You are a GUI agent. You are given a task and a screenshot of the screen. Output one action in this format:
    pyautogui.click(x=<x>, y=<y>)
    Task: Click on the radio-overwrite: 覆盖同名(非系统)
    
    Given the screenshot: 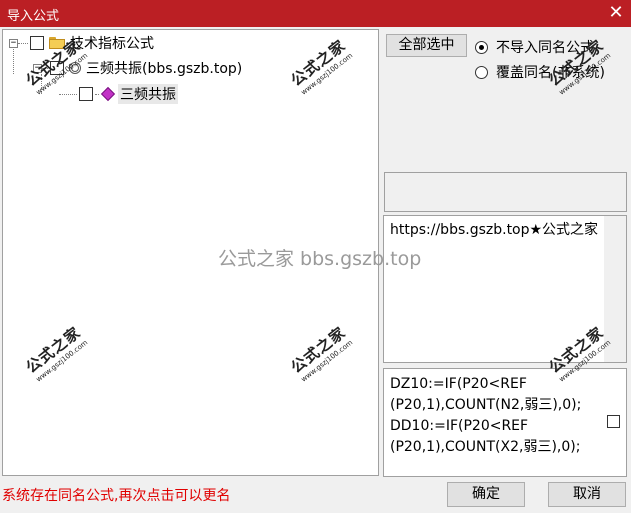 What is the action you would take?
    pyautogui.click(x=540, y=72)
    